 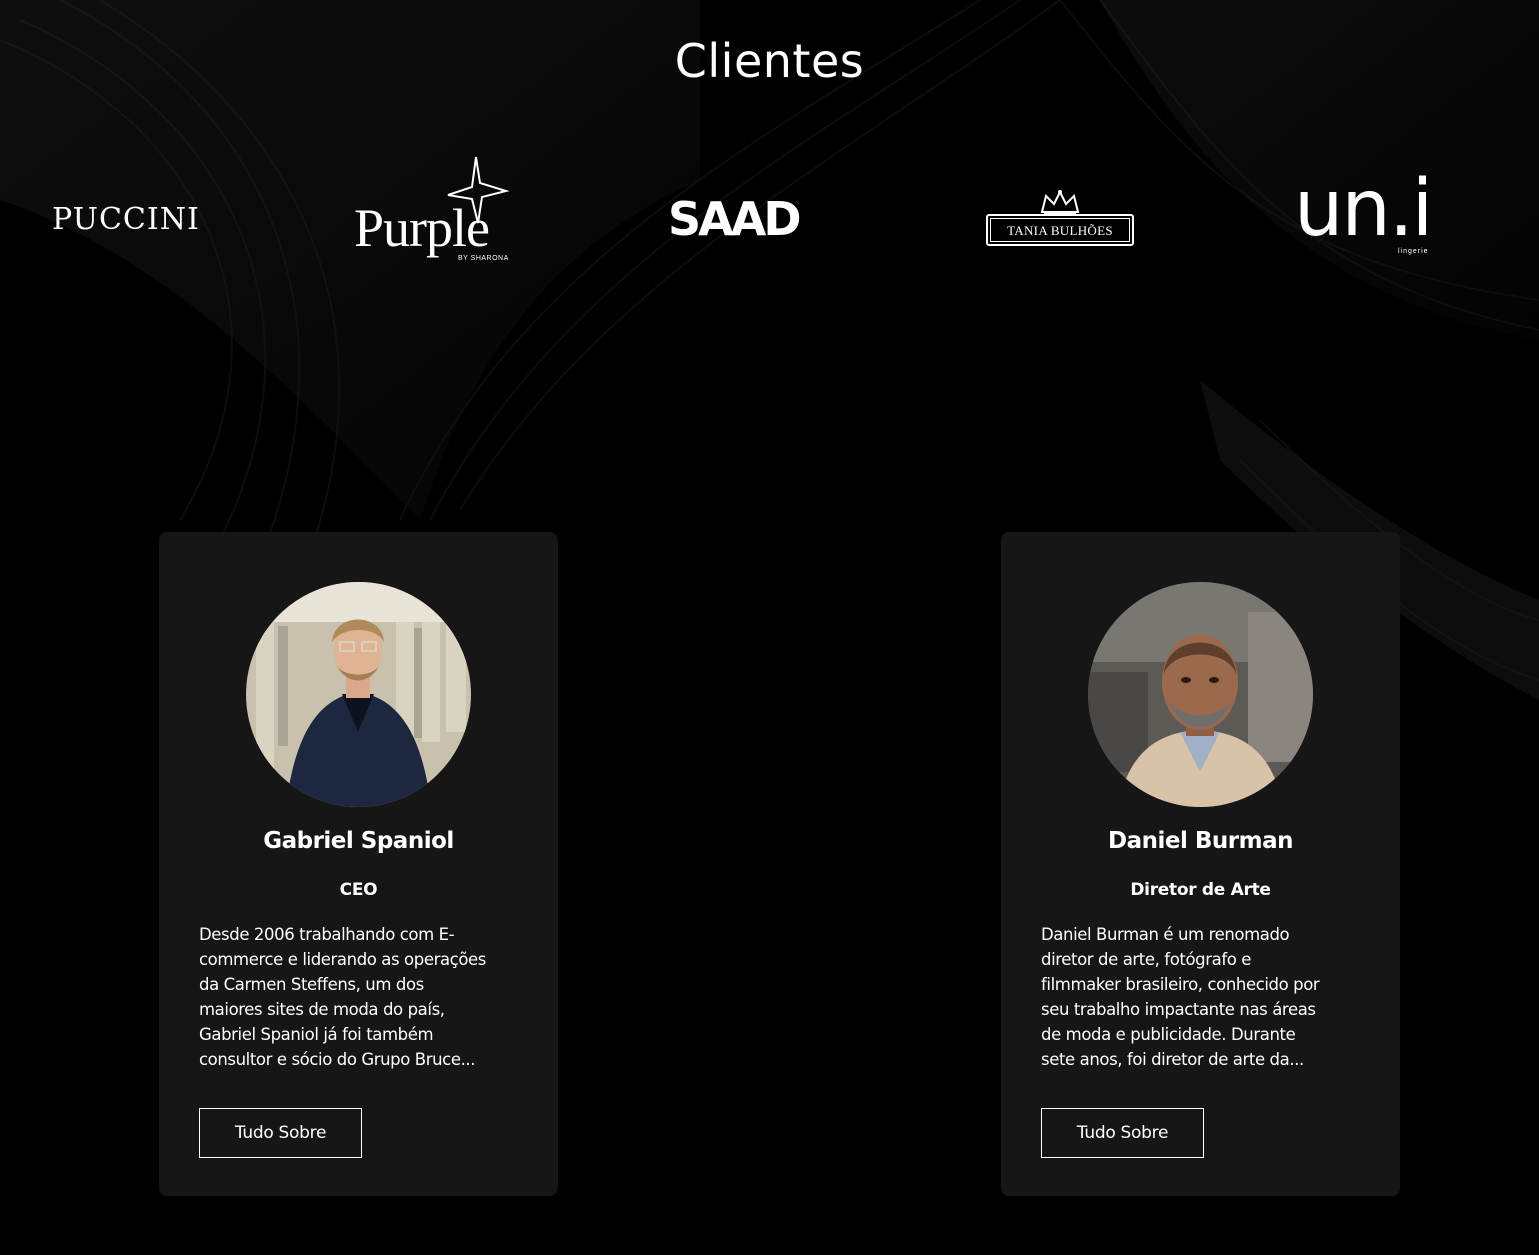 I want to click on logo-puccini-text: PUCCINI, so click(x=126, y=219).